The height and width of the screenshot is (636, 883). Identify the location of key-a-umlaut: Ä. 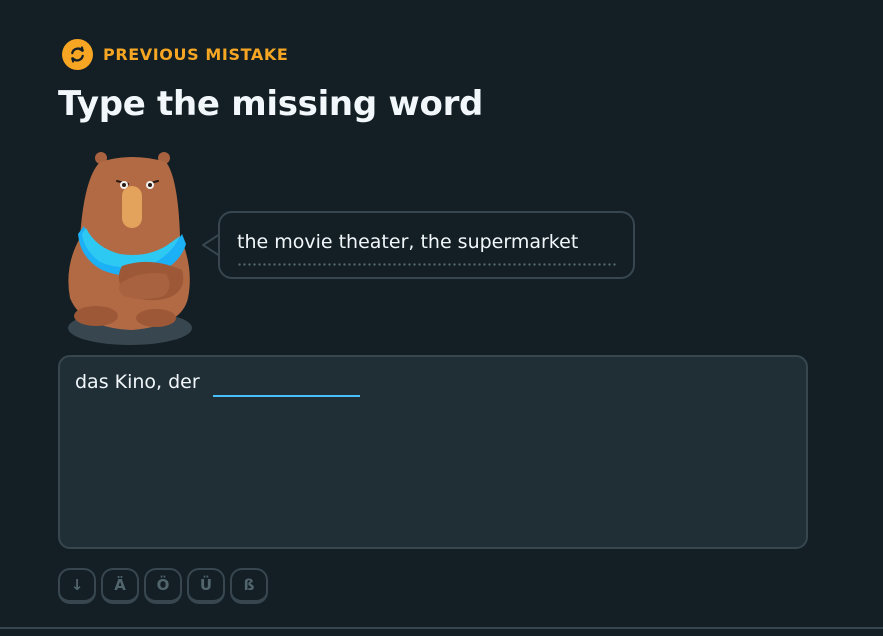
(120, 586).